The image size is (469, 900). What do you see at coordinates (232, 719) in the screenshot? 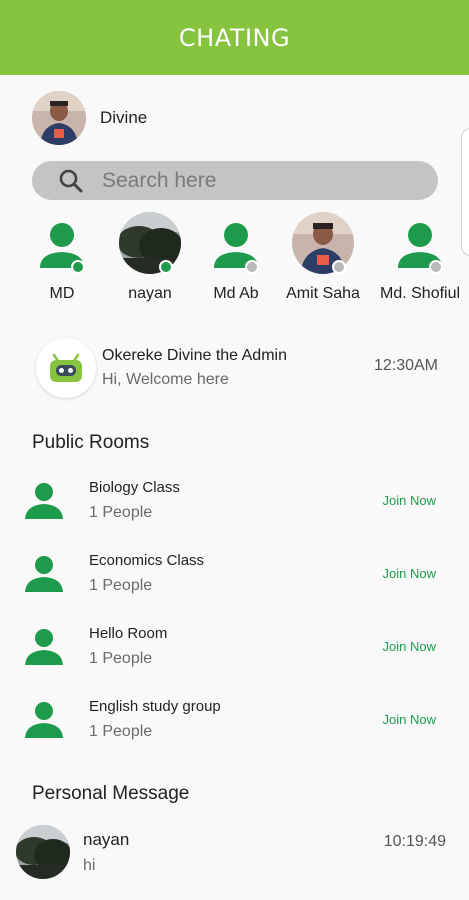
I see `room-item: English study group 1 People Join Now` at bounding box center [232, 719].